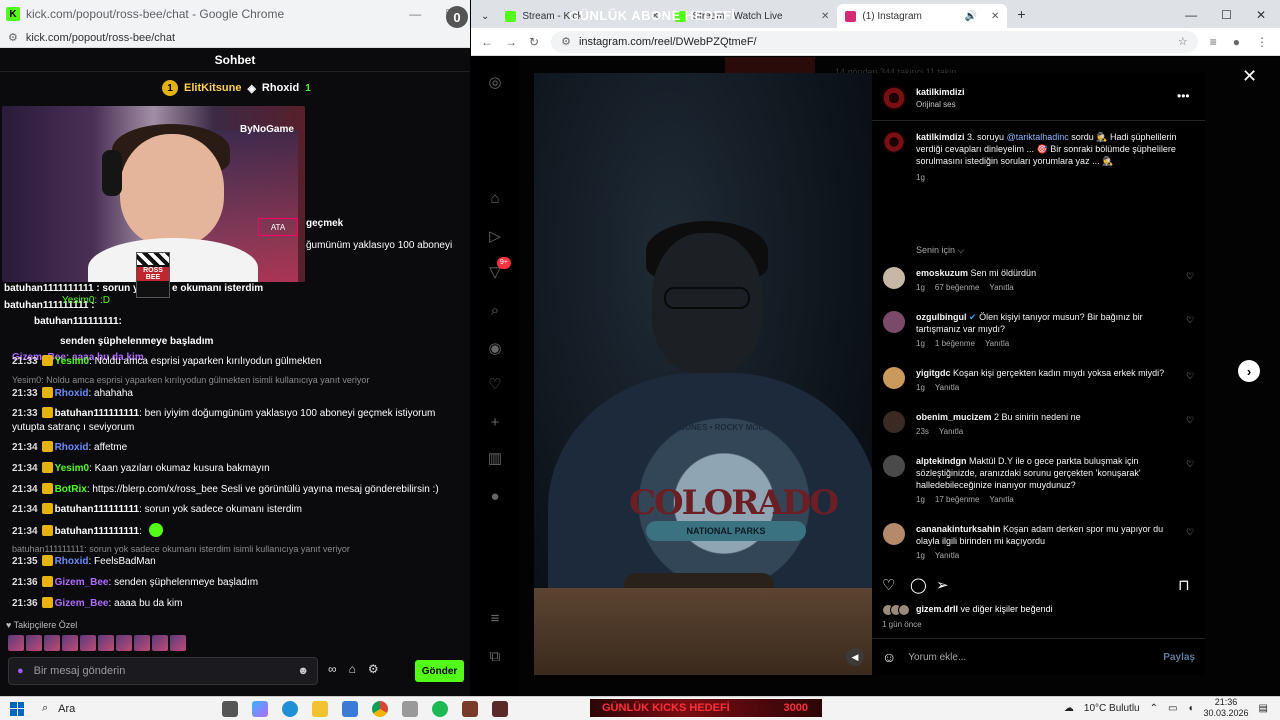 The image size is (1280, 720). I want to click on clock: 21:36 30.03.2026, so click(1226, 708).